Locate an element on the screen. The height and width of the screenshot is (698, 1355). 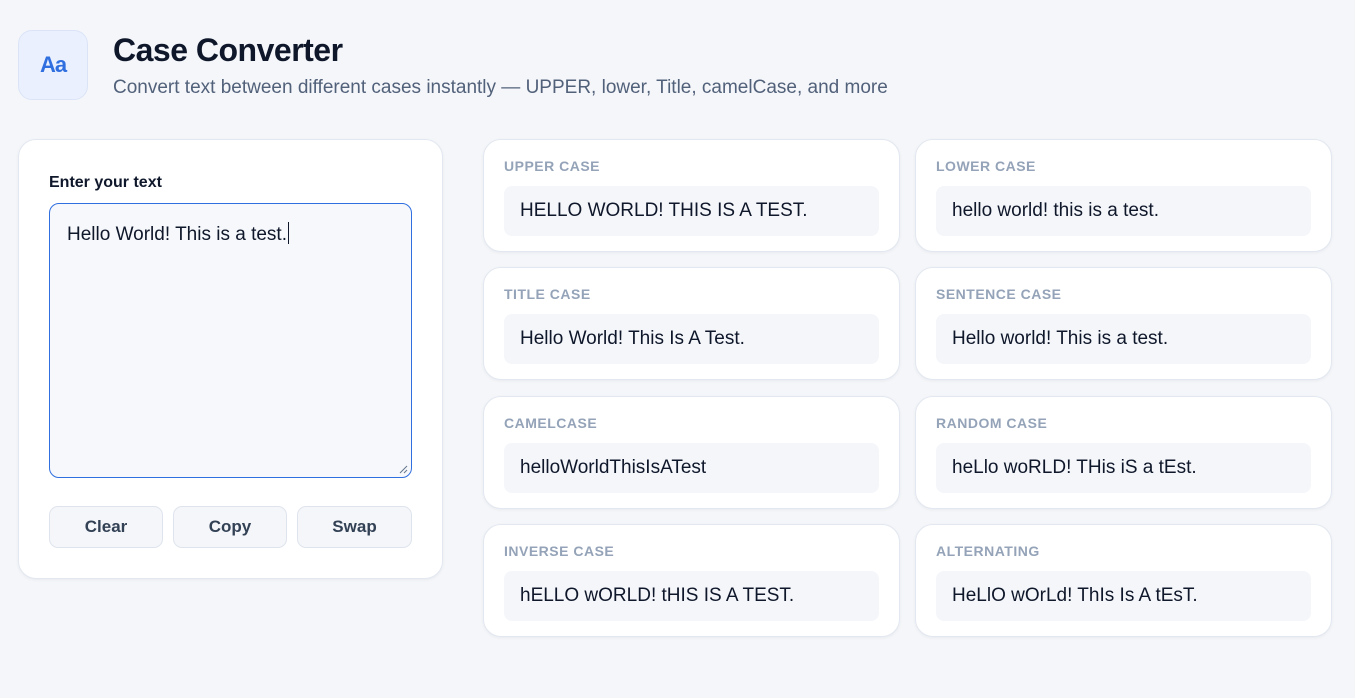
input-label: Enter your text is located at coordinates (105, 182).